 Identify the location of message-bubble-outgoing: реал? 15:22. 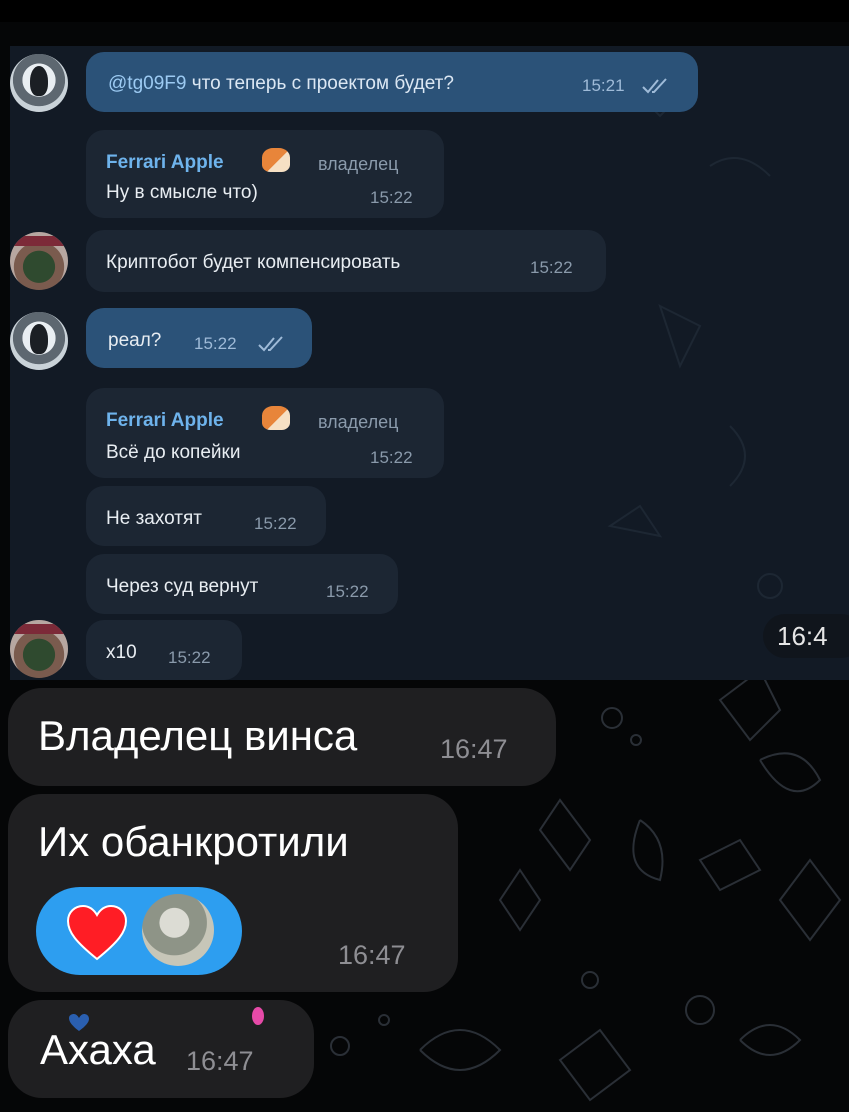
(199, 338).